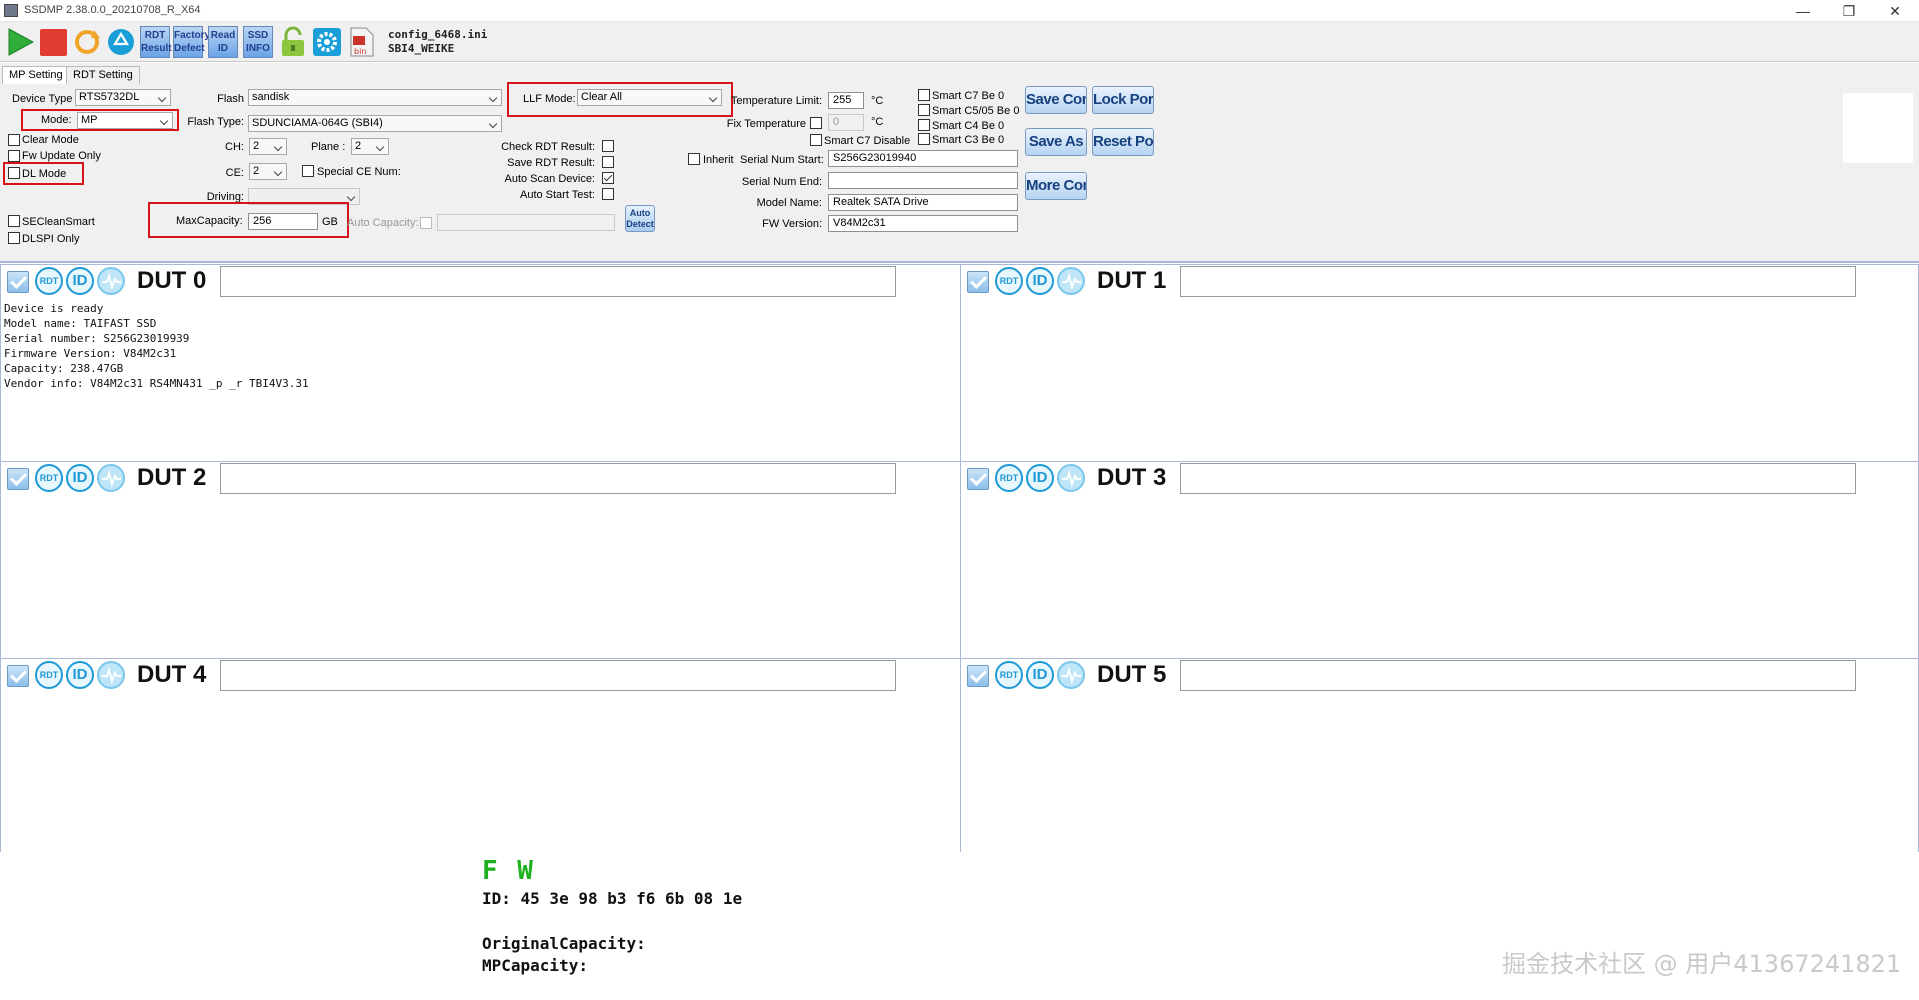 This screenshot has height=1000, width=1919. I want to click on sn-start-input: S256G23019940, so click(923, 158).